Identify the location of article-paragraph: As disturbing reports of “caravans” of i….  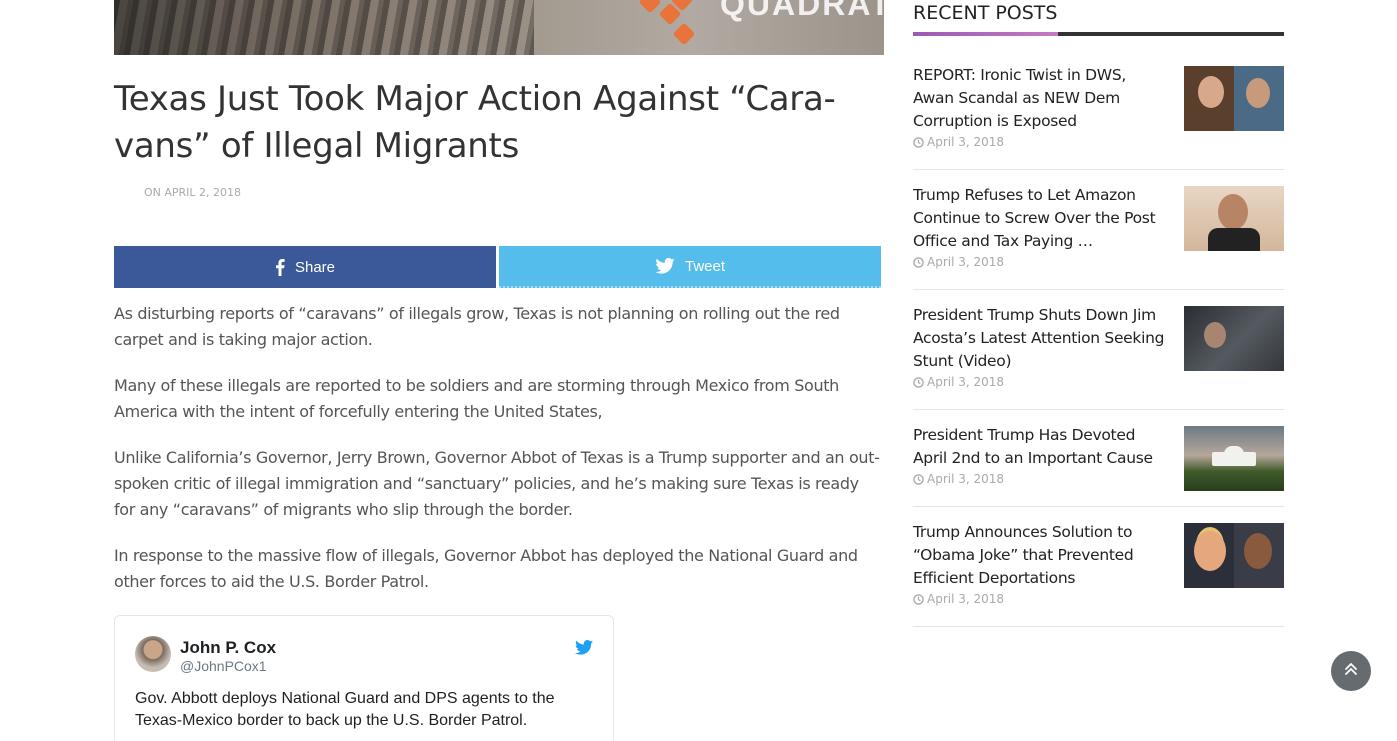
(477, 326).